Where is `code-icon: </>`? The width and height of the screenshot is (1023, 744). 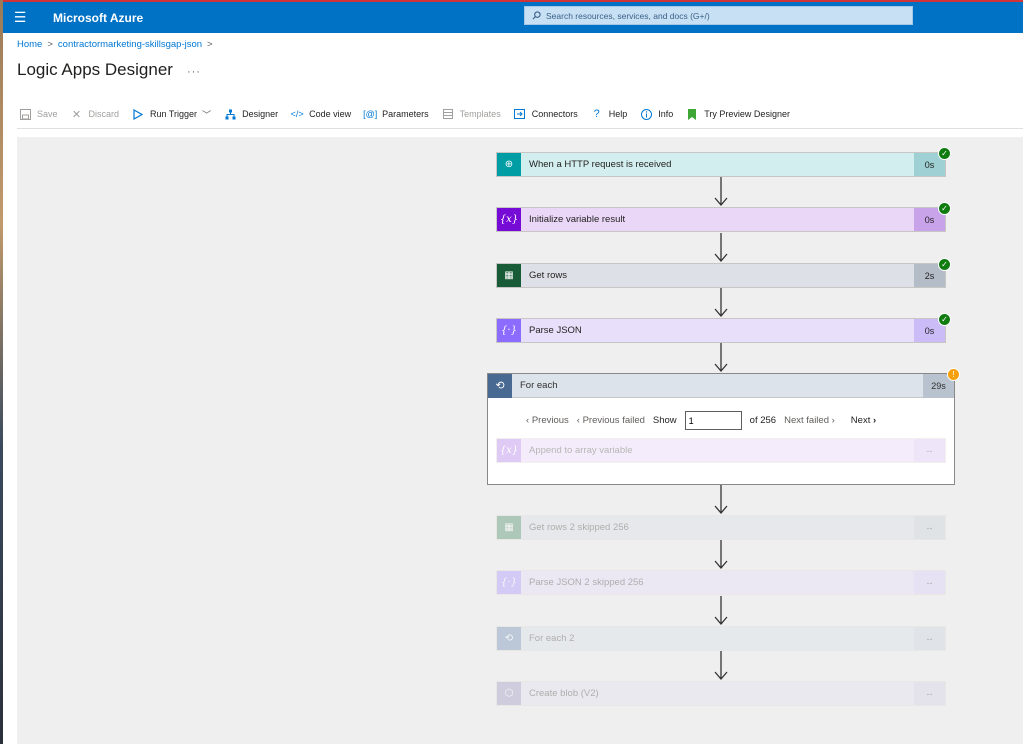 code-icon: </> is located at coordinates (297, 114).